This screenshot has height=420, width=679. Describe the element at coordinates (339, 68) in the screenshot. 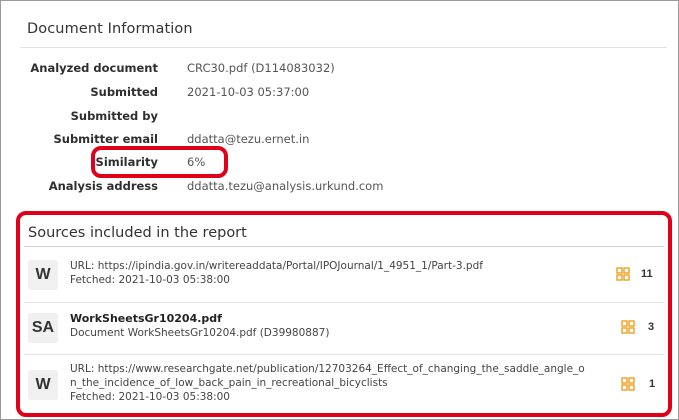

I see `info-row-analyzed-document: Analyzed document CRC30.pdf (D114083032)` at that location.